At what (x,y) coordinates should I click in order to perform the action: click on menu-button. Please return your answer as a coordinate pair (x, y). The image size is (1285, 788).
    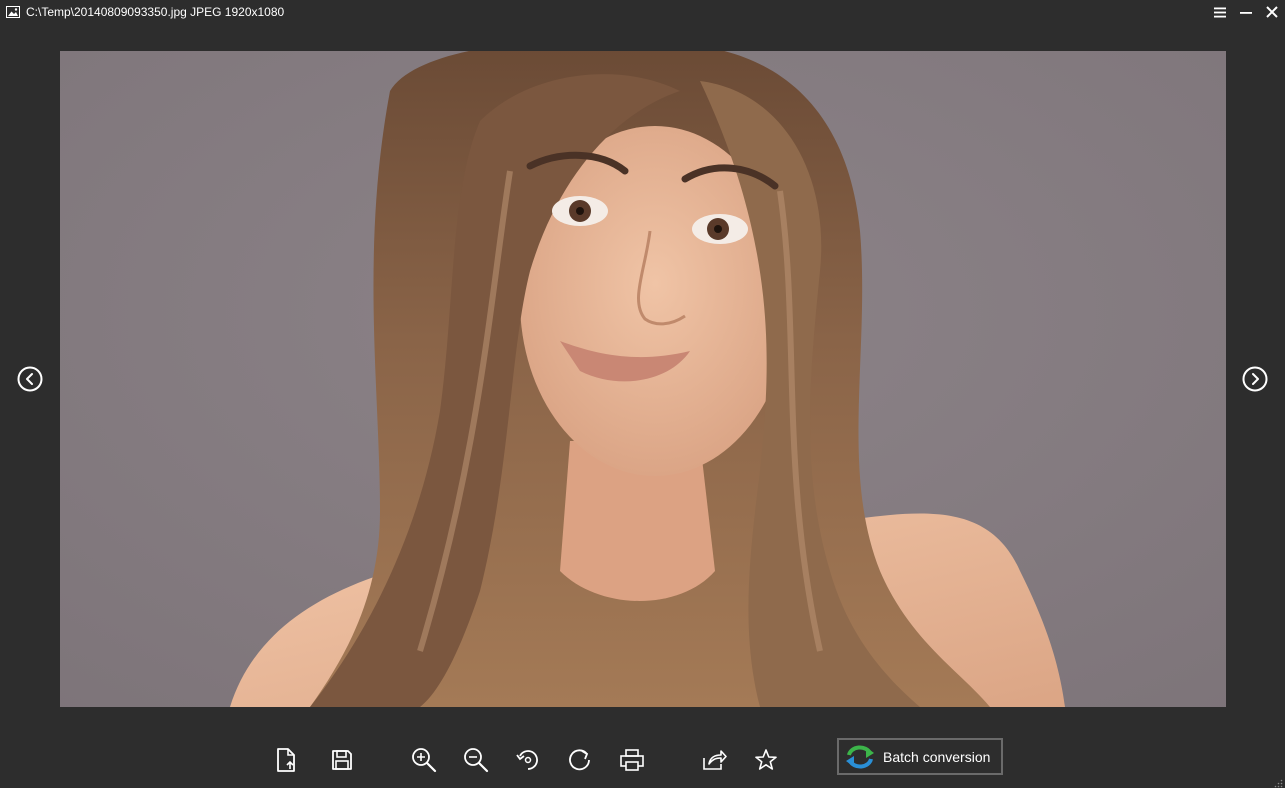
    Looking at the image, I should click on (1220, 12).